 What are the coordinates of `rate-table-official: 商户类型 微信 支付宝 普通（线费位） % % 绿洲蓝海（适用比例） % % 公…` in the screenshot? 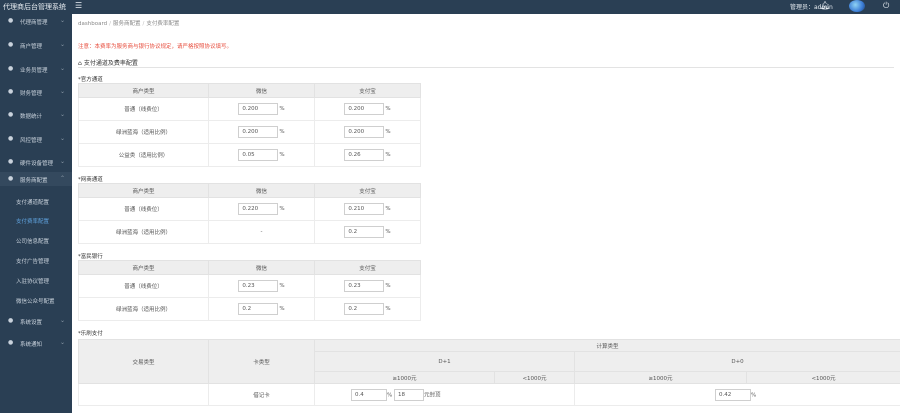 It's located at (249, 125).